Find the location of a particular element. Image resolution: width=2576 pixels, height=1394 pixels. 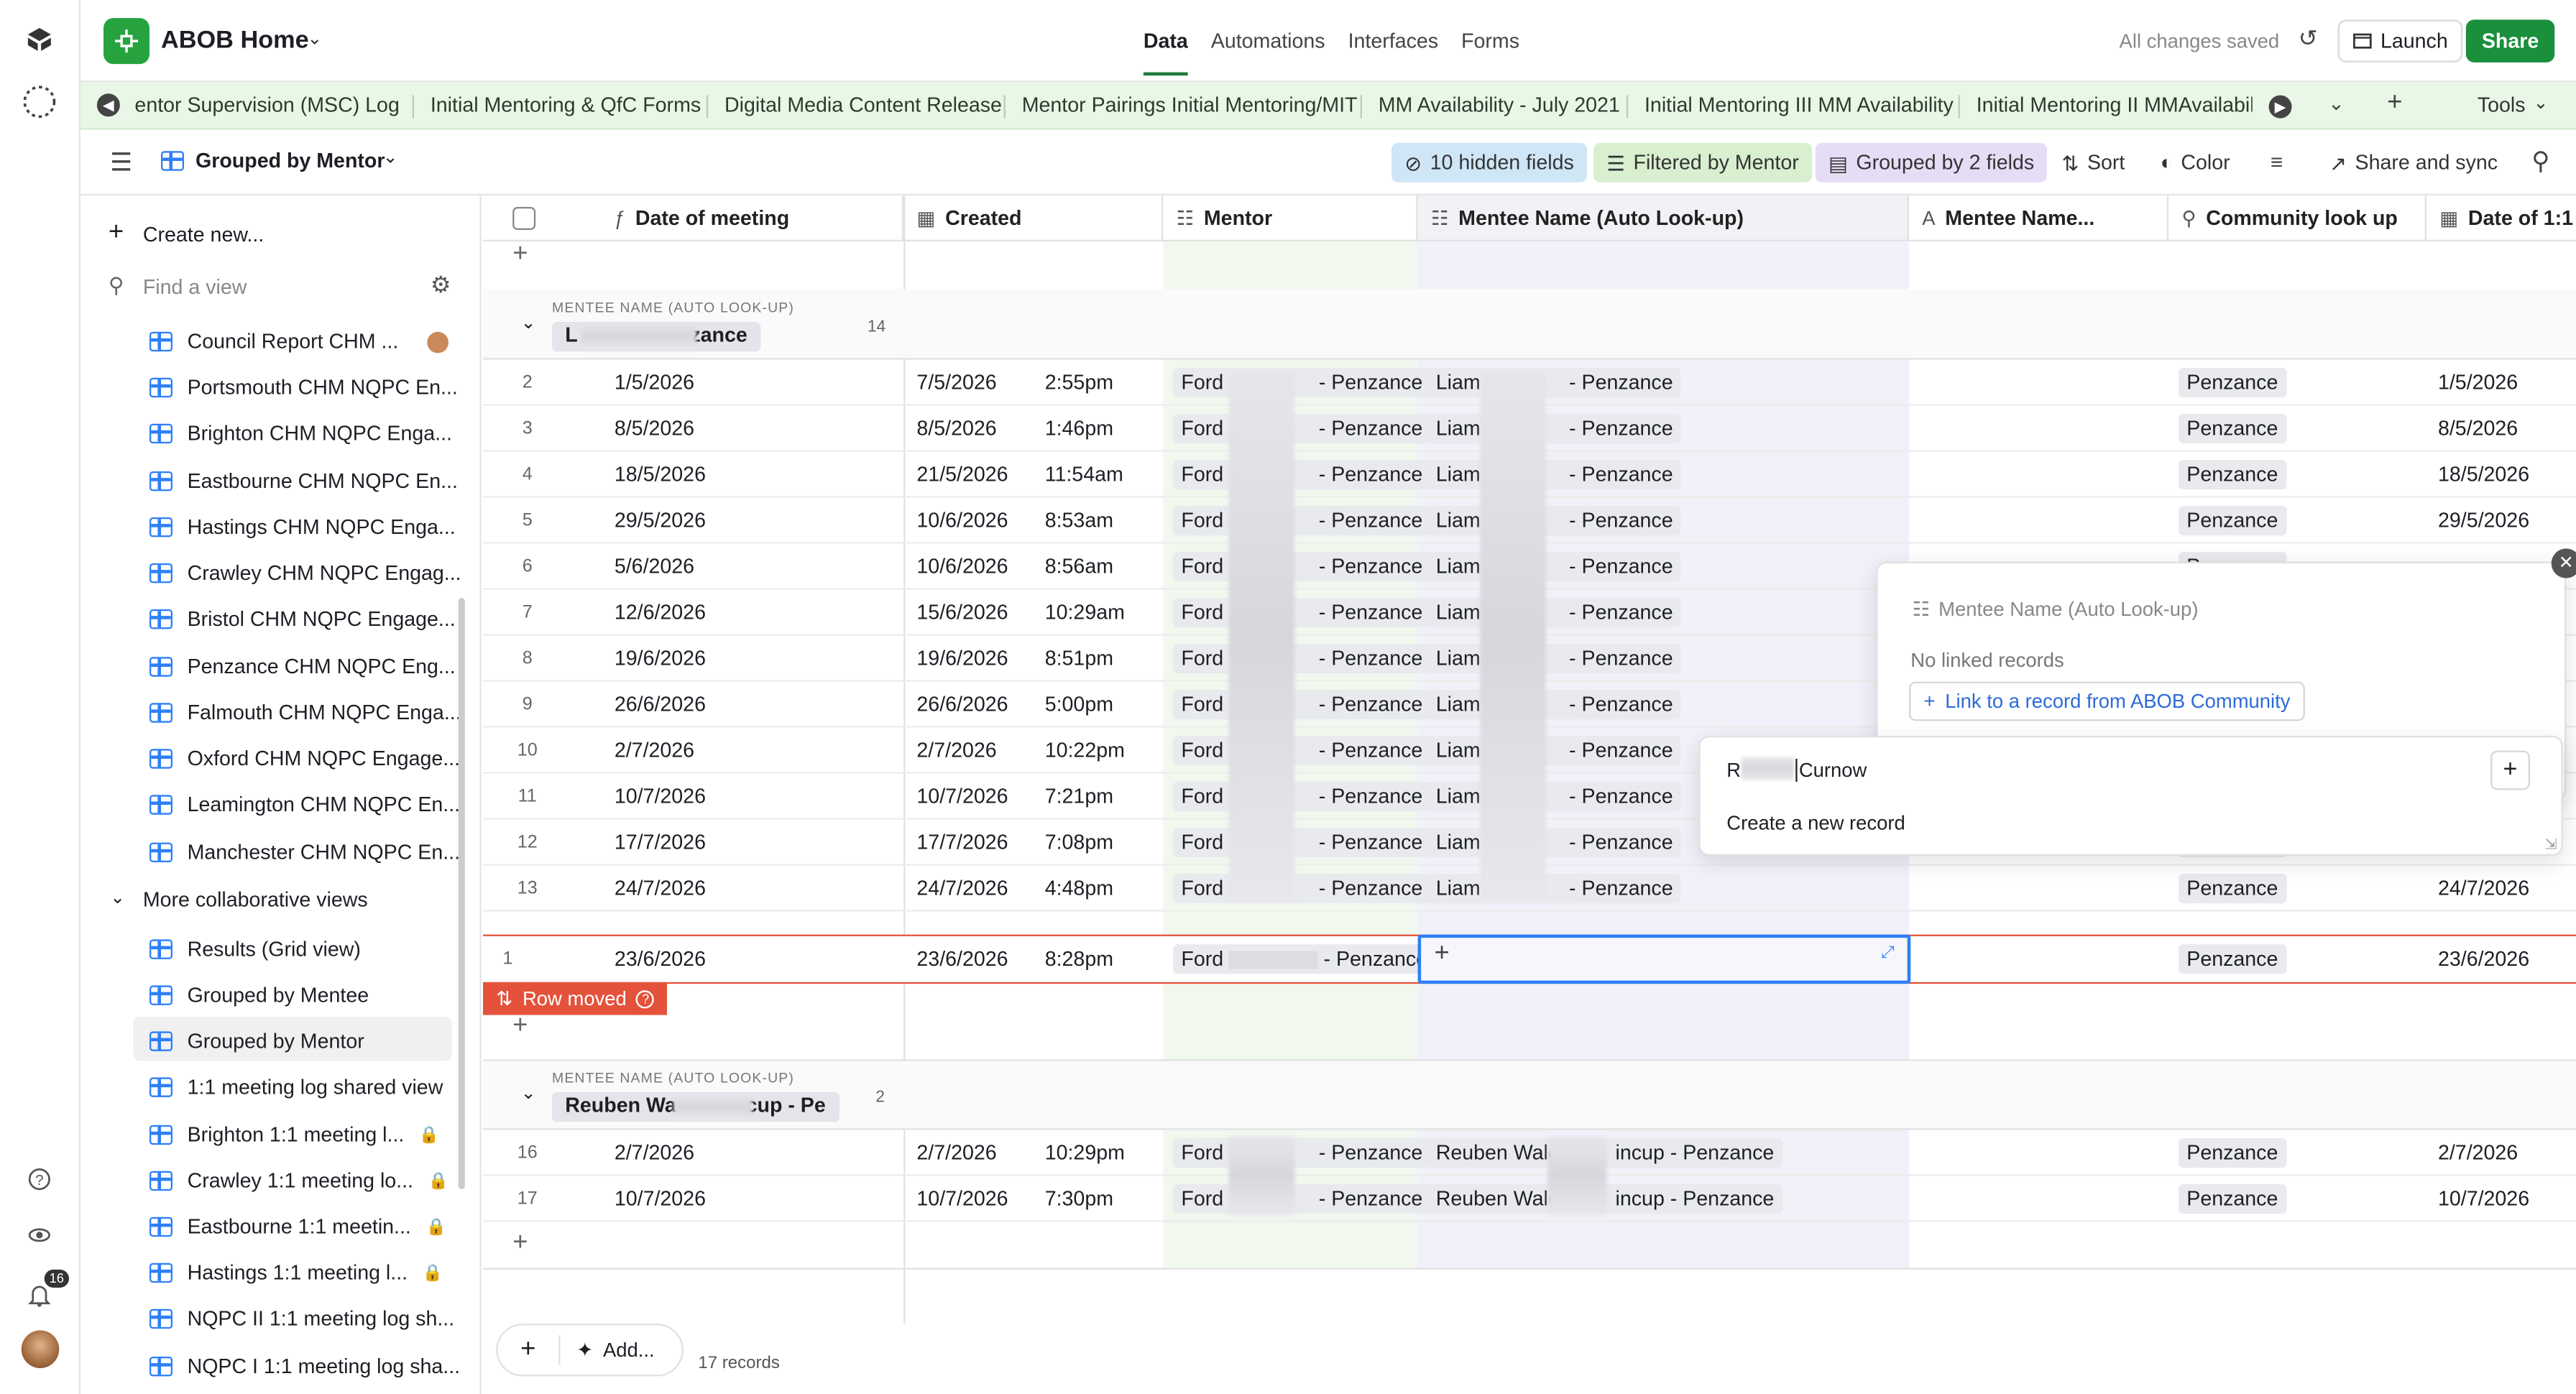

nav-interfaces: Interfaces is located at coordinates (1393, 52).